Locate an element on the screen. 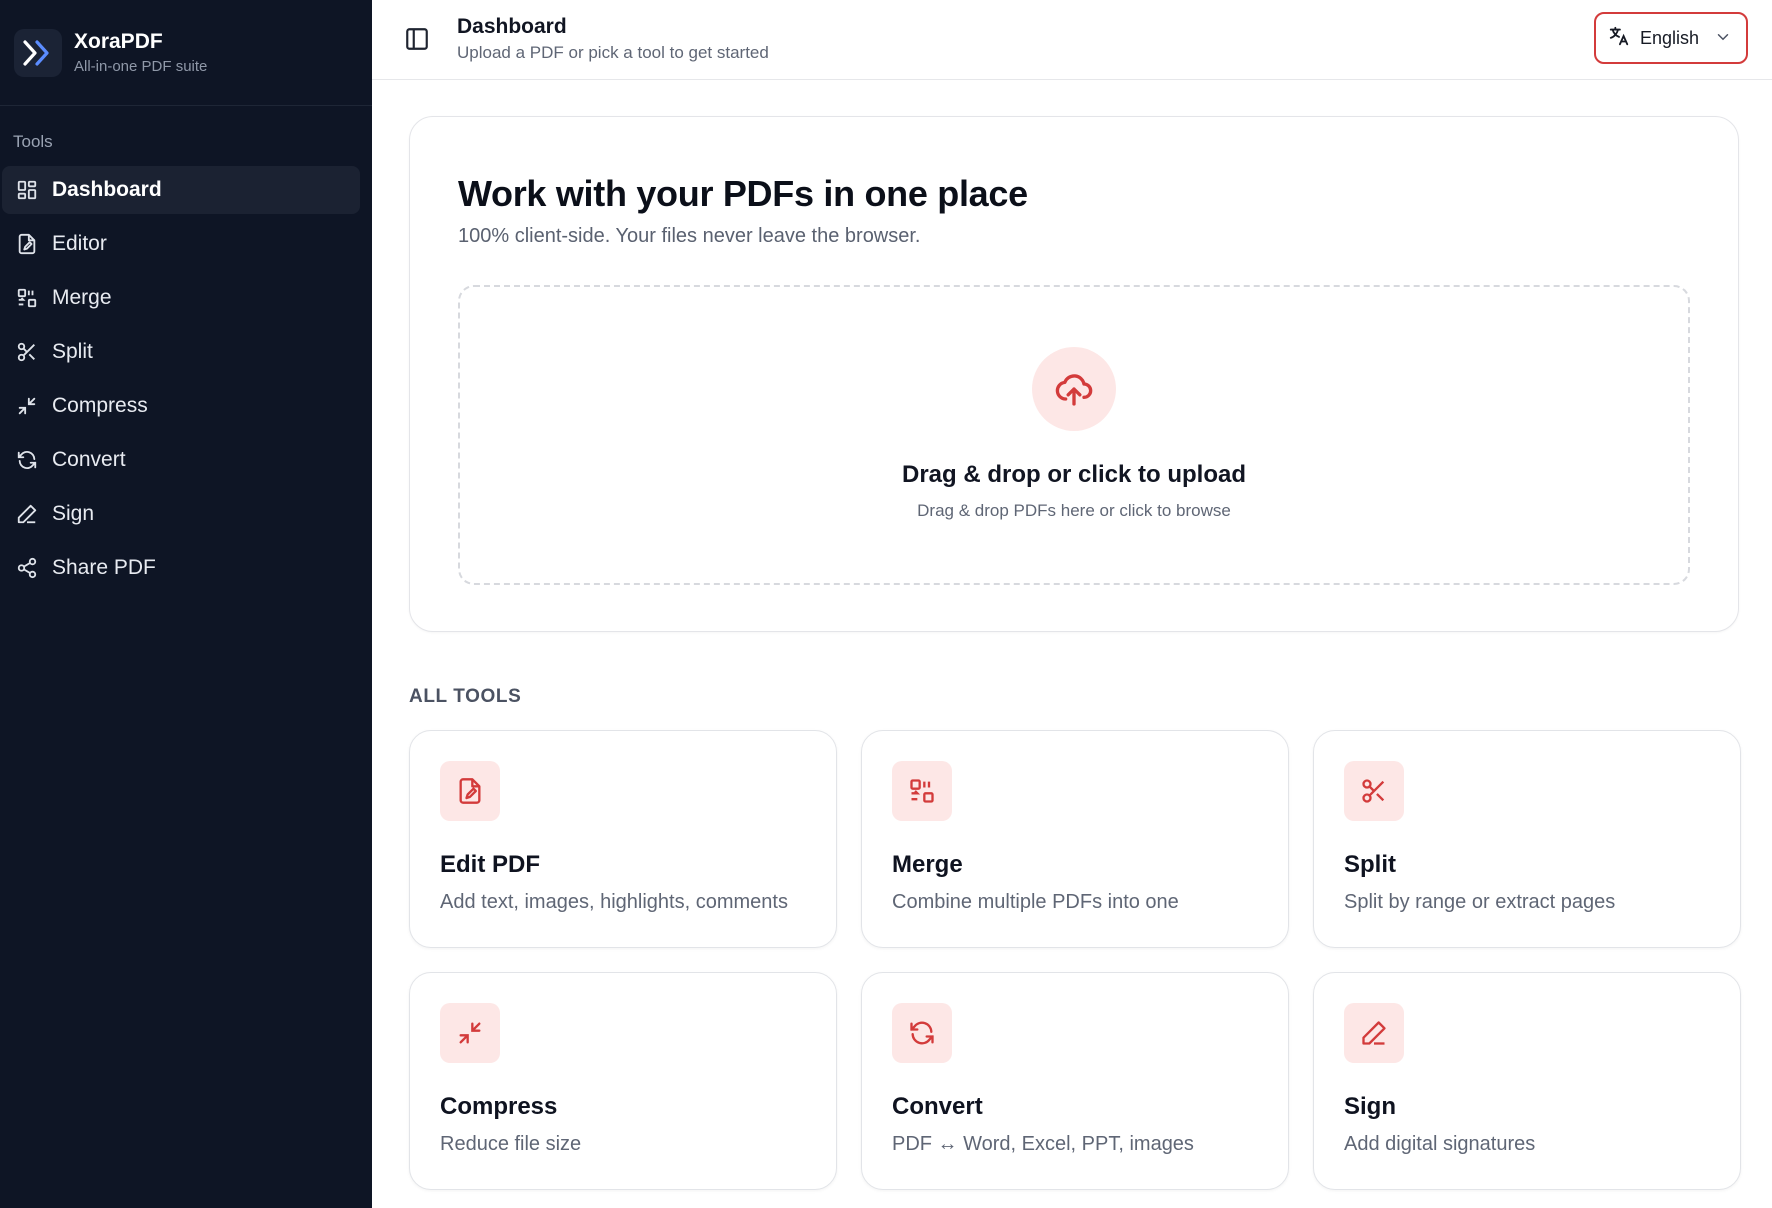 The height and width of the screenshot is (1208, 1772). sidebar-item-label: Dashboard is located at coordinates (107, 189).